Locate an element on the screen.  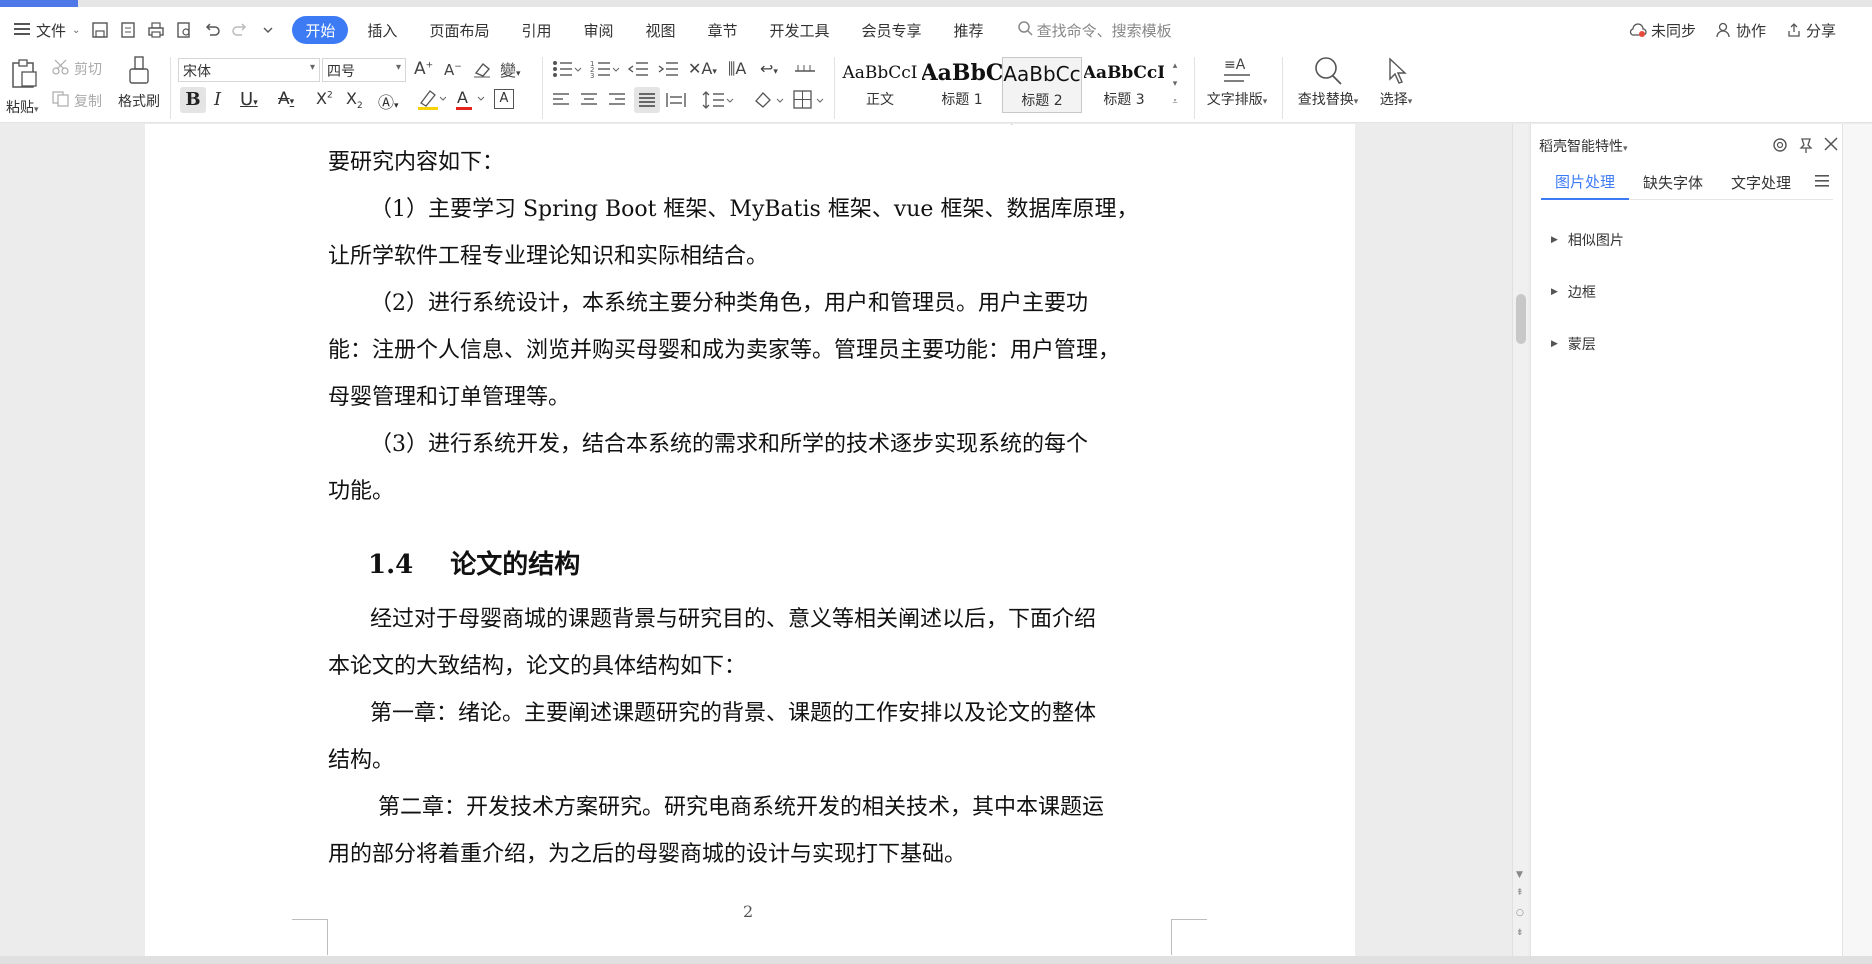
style-heading-3: AaBbCcI 标题 3 is located at coordinates (1124, 85).